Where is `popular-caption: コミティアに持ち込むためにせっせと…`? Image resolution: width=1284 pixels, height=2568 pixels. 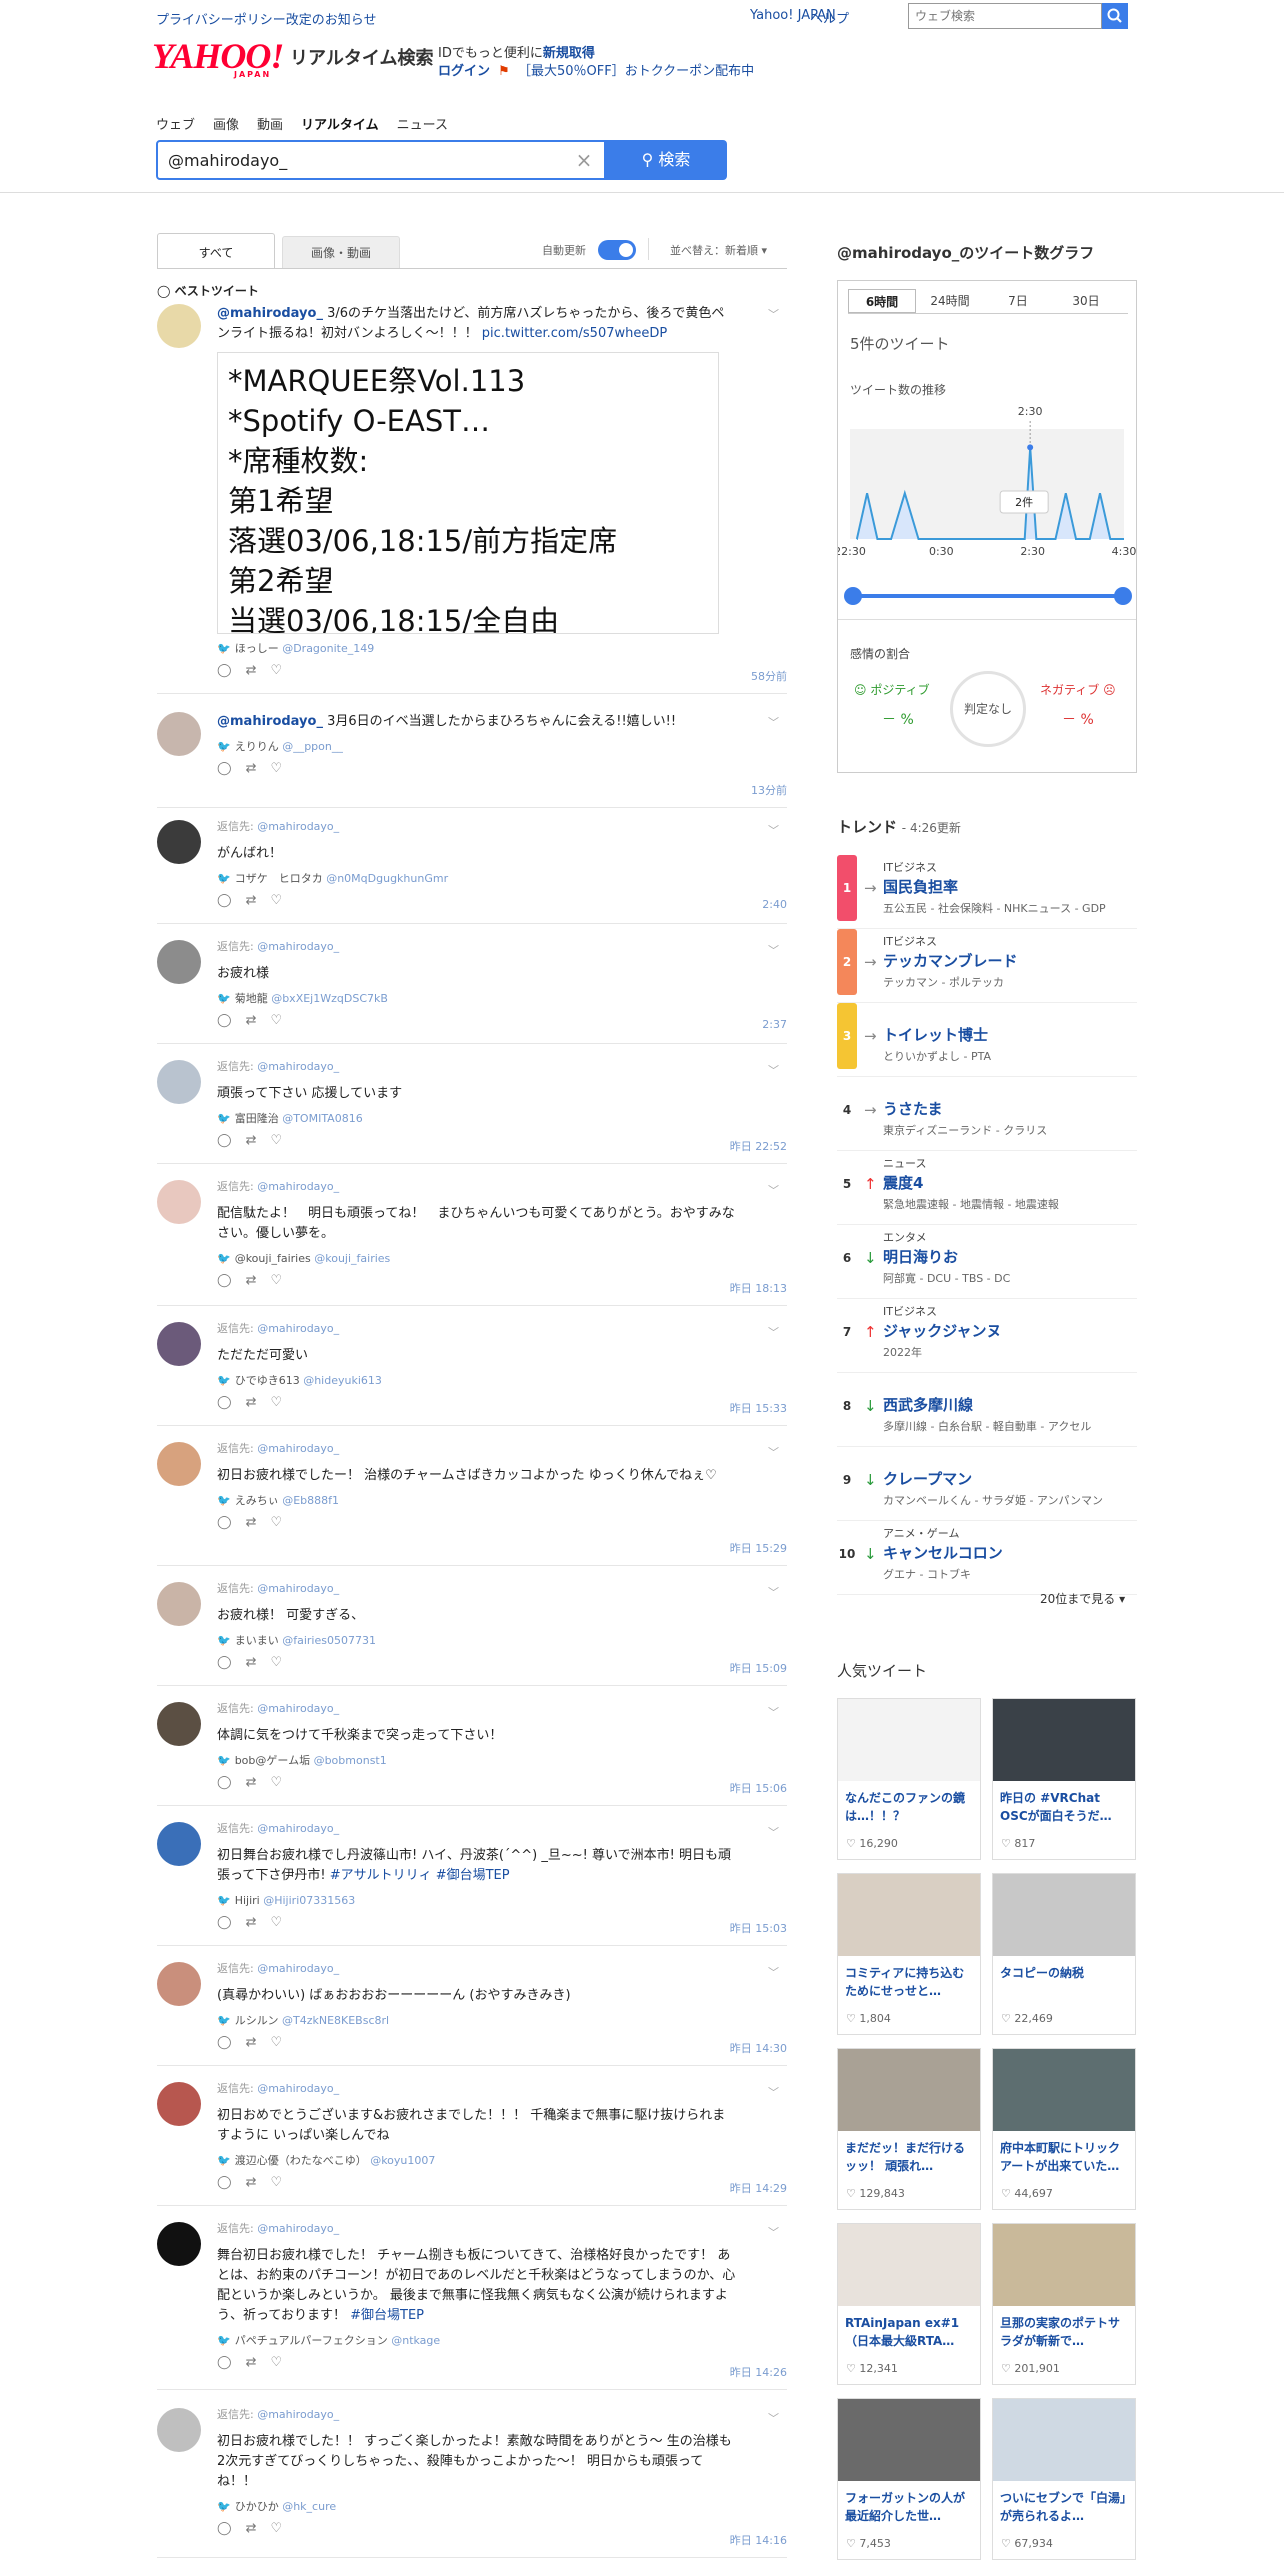 popular-caption: コミティアに持ち込むためにせっせと… is located at coordinates (910, 1982).